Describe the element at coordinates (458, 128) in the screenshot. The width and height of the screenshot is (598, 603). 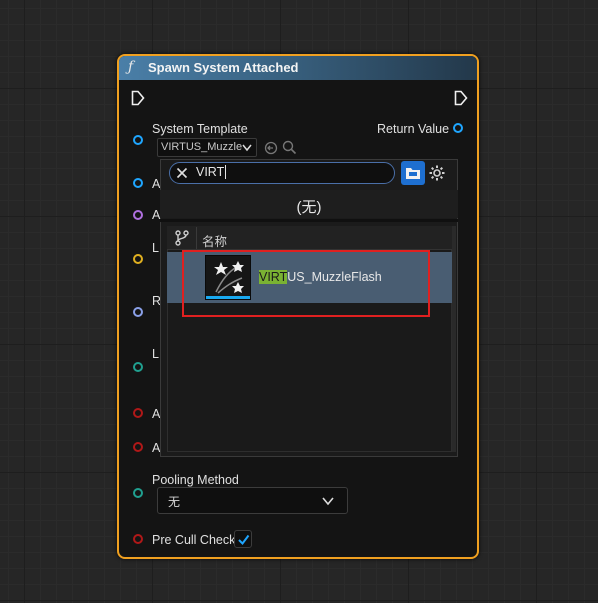
I see `return-value-pin` at that location.